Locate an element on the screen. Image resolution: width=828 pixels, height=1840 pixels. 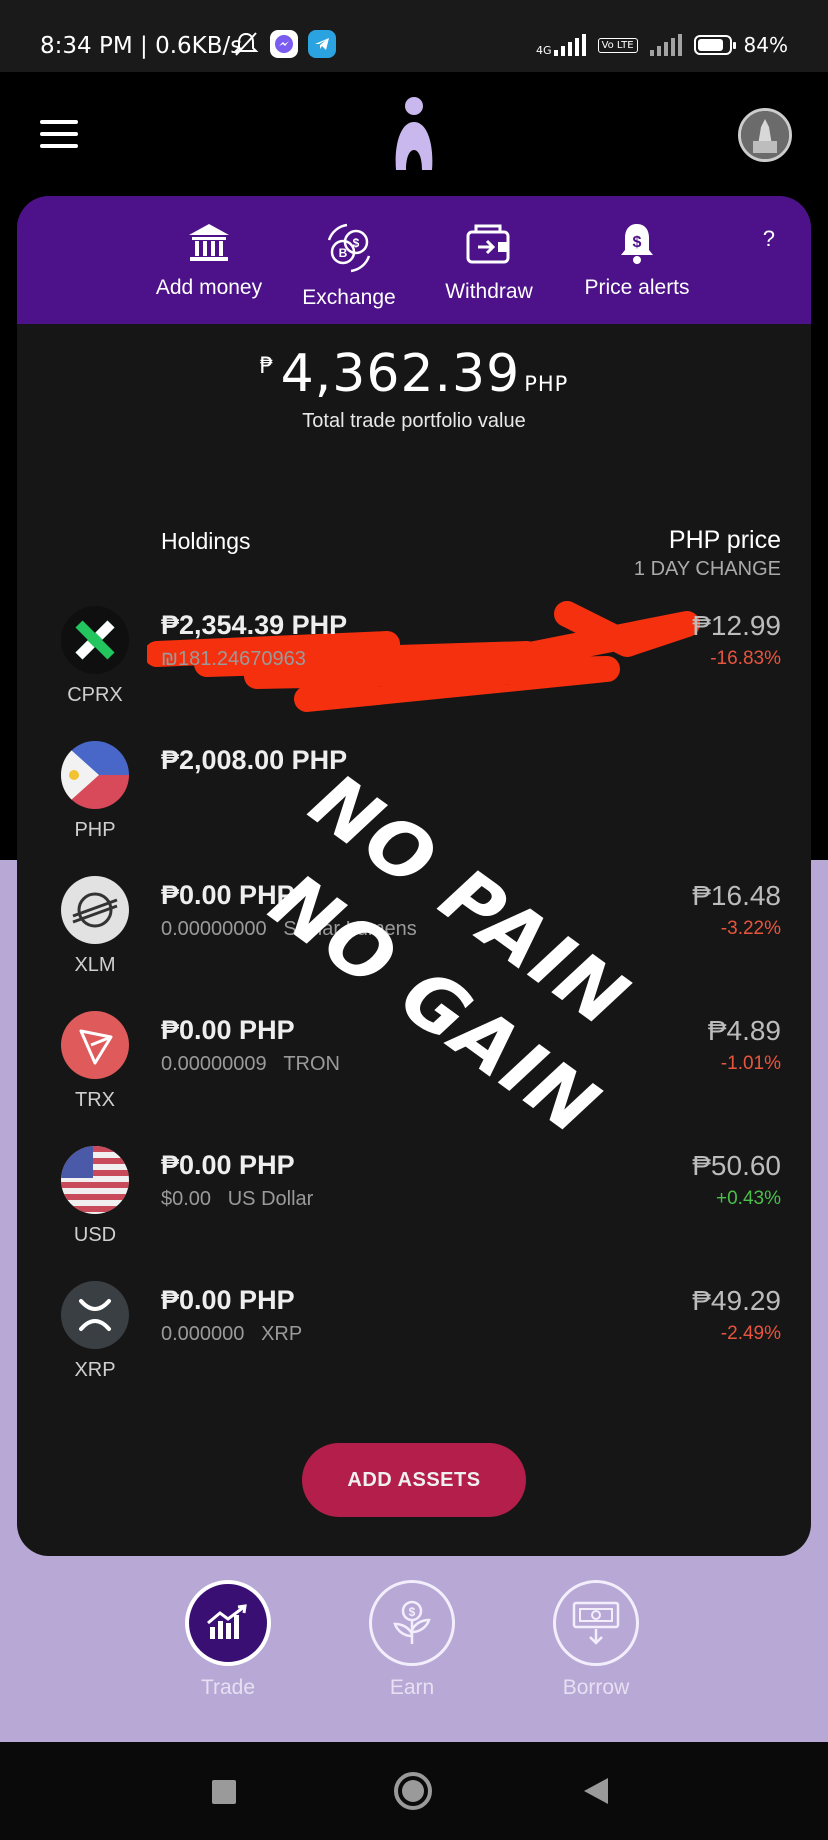
exchange-label: Exchange is located at coordinates (349, 297).